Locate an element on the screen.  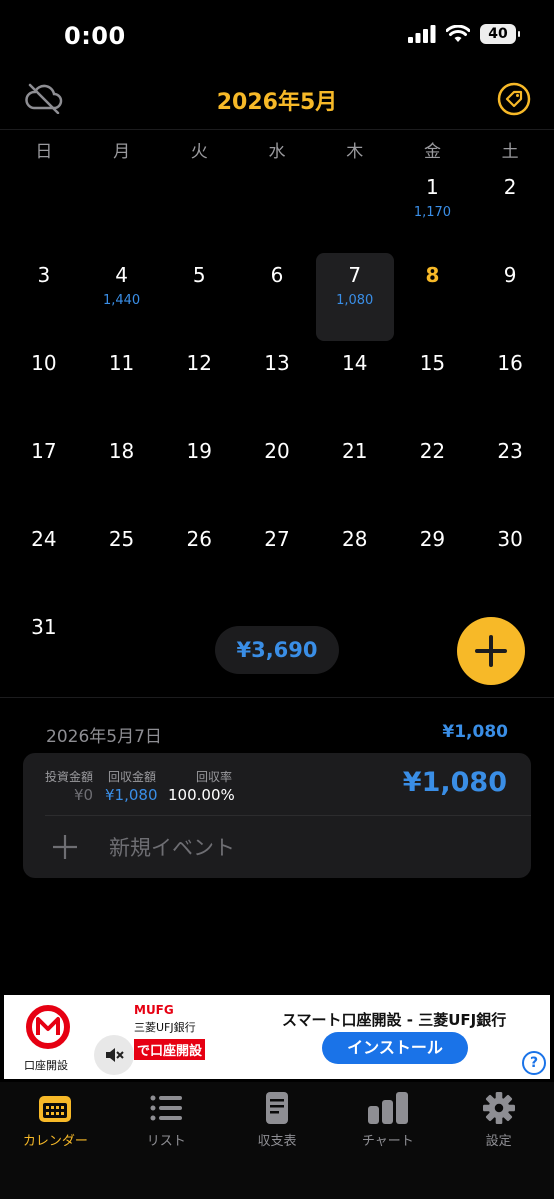
plus-icon is located at coordinates (491, 651).